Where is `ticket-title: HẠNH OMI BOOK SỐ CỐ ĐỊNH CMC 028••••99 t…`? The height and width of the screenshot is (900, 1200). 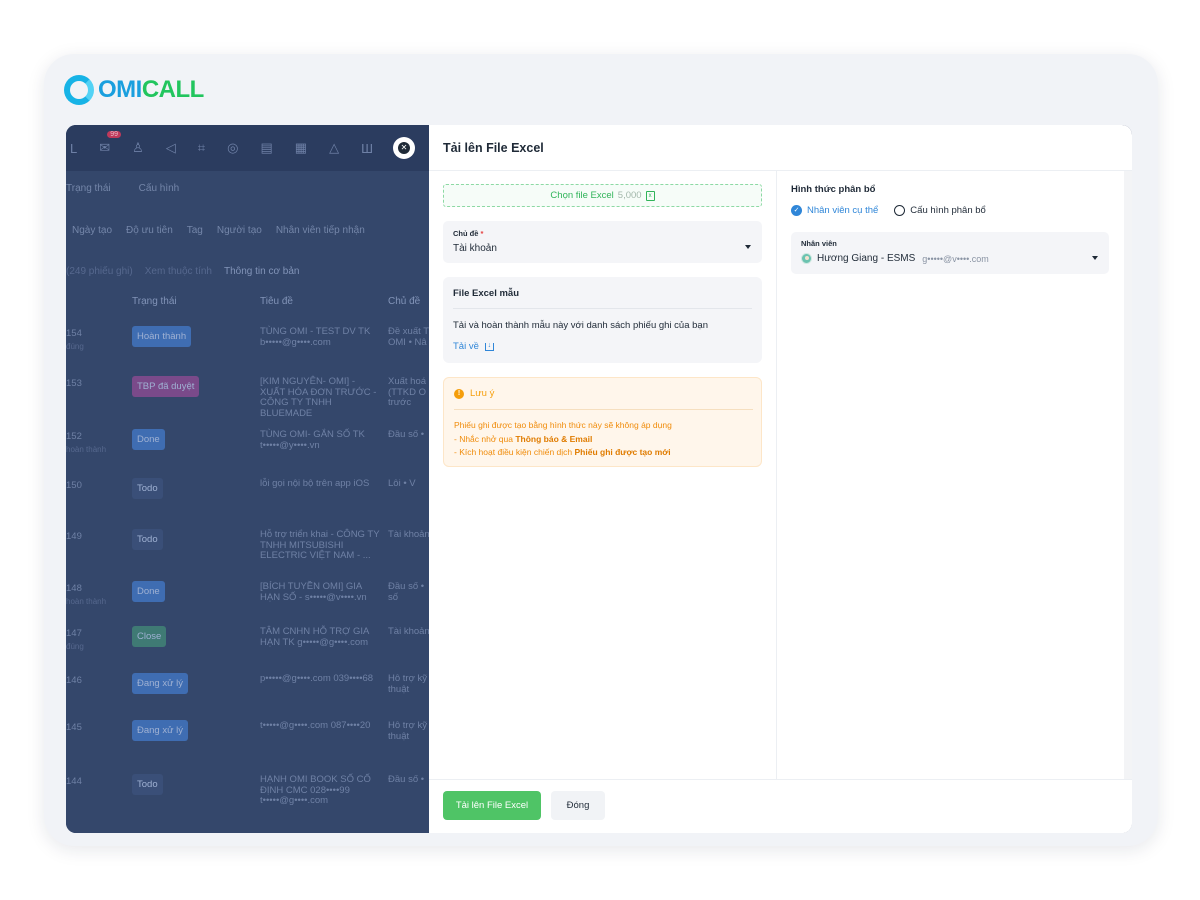 ticket-title: HẠNH OMI BOOK SỐ CỐ ĐỊNH CMC 028••••99 t… is located at coordinates (315, 790).